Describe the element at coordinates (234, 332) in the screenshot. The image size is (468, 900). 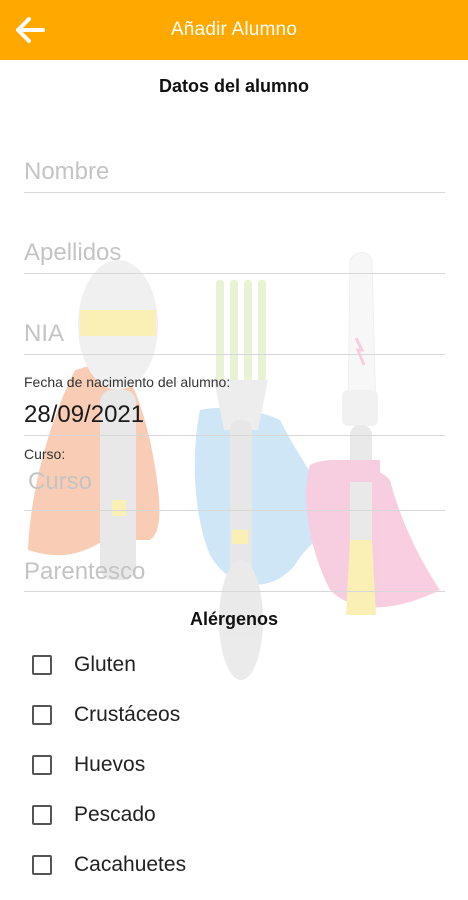
I see `nia-field: NIA` at that location.